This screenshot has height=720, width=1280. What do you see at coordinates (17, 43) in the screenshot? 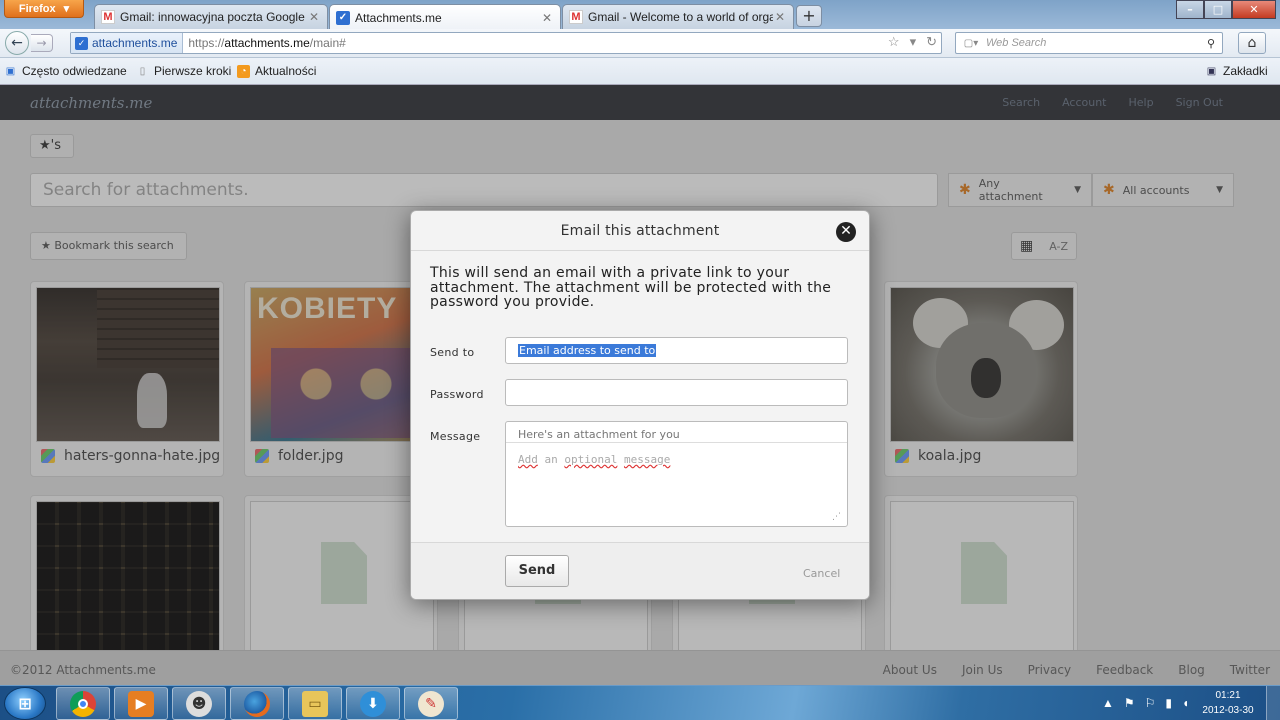
I see `back-button: ←` at bounding box center [17, 43].